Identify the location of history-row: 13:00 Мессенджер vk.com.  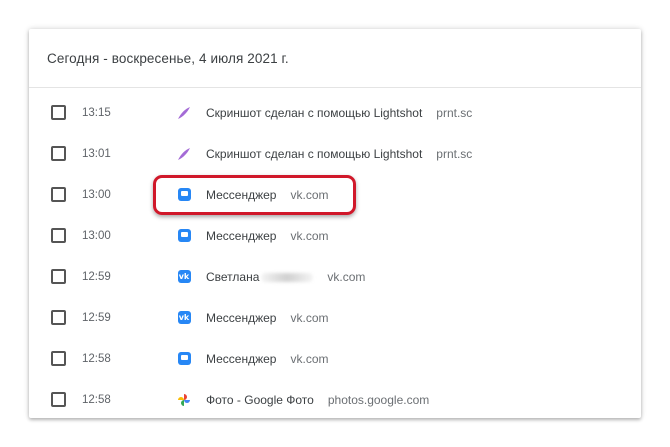
(335, 235).